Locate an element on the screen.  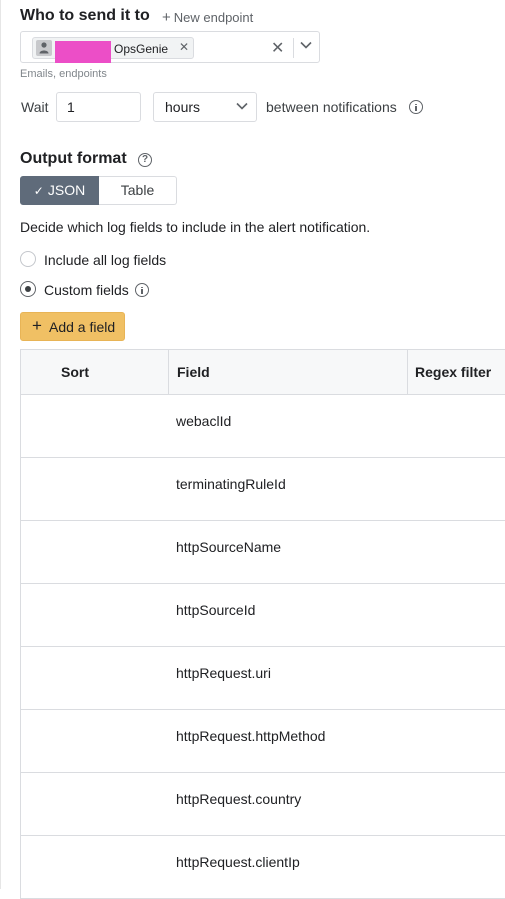
field-name: terminatingRuleId is located at coordinates (231, 484).